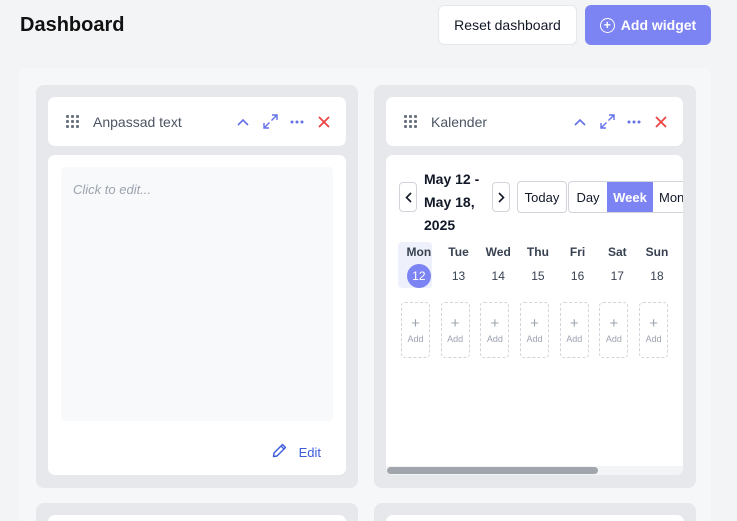  I want to click on day-name: Fri, so click(577, 252).